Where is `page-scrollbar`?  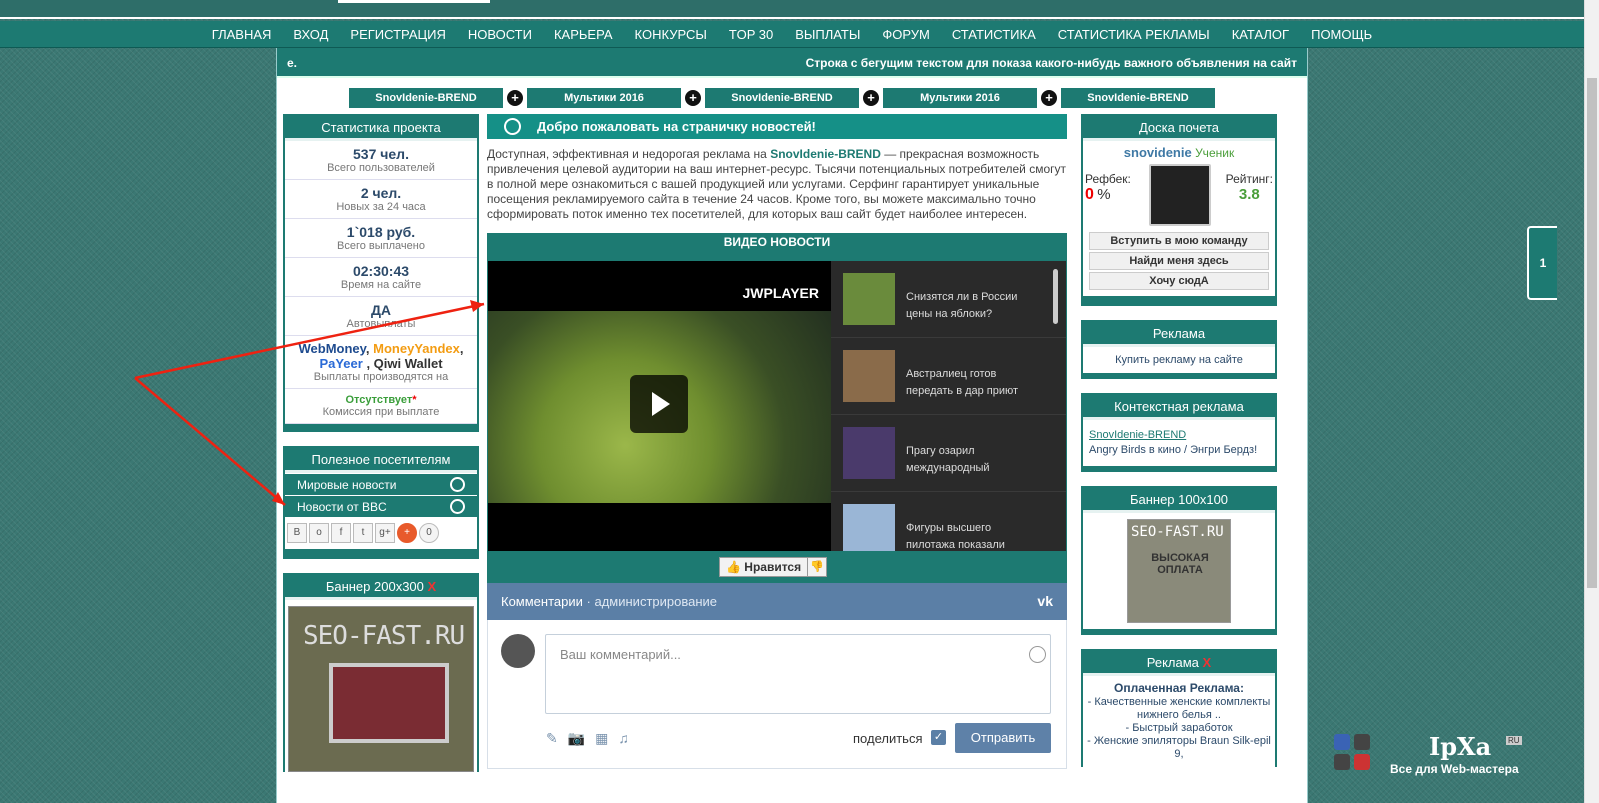
page-scrollbar is located at coordinates (1591, 401).